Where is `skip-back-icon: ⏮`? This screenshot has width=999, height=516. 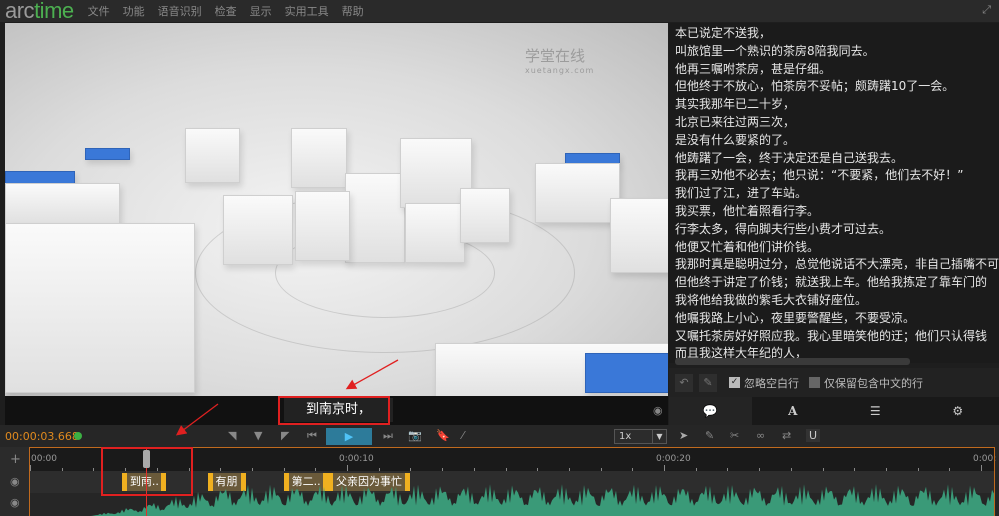
skip-back-icon: ⏮ is located at coordinates (312, 436).